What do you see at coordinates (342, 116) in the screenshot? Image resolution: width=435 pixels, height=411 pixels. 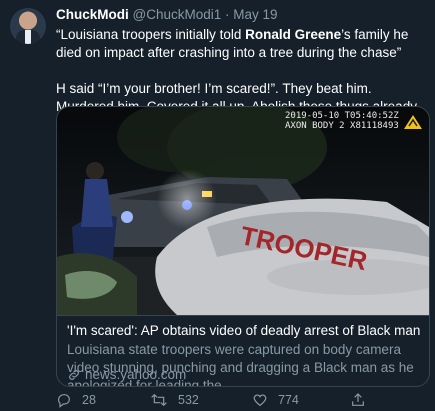 I see `camera-timestamp: 2019-05-10 T05:40:52Z` at bounding box center [342, 116].